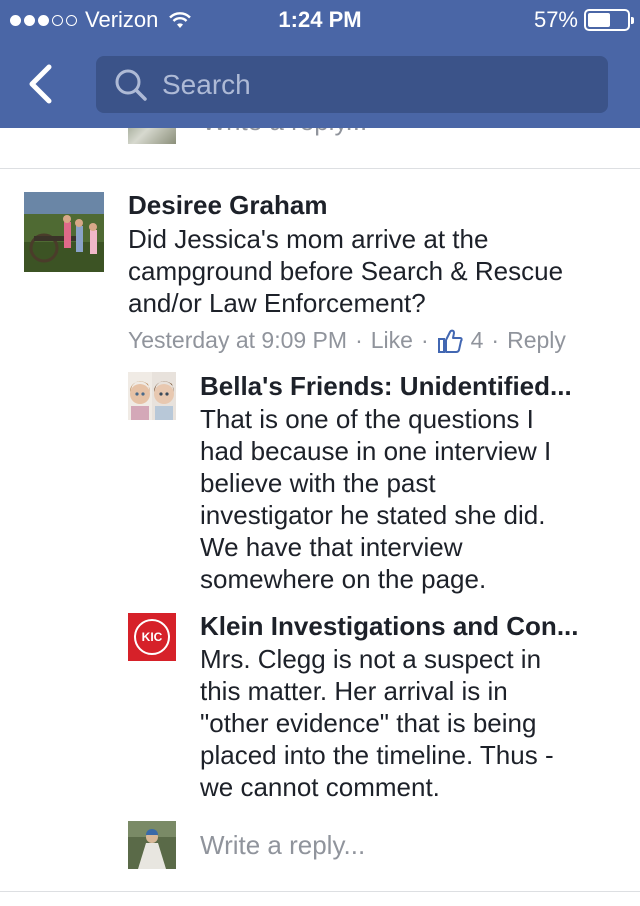 This screenshot has width=640, height=906. I want to click on comment-author: Desiree Graham, so click(378, 205).